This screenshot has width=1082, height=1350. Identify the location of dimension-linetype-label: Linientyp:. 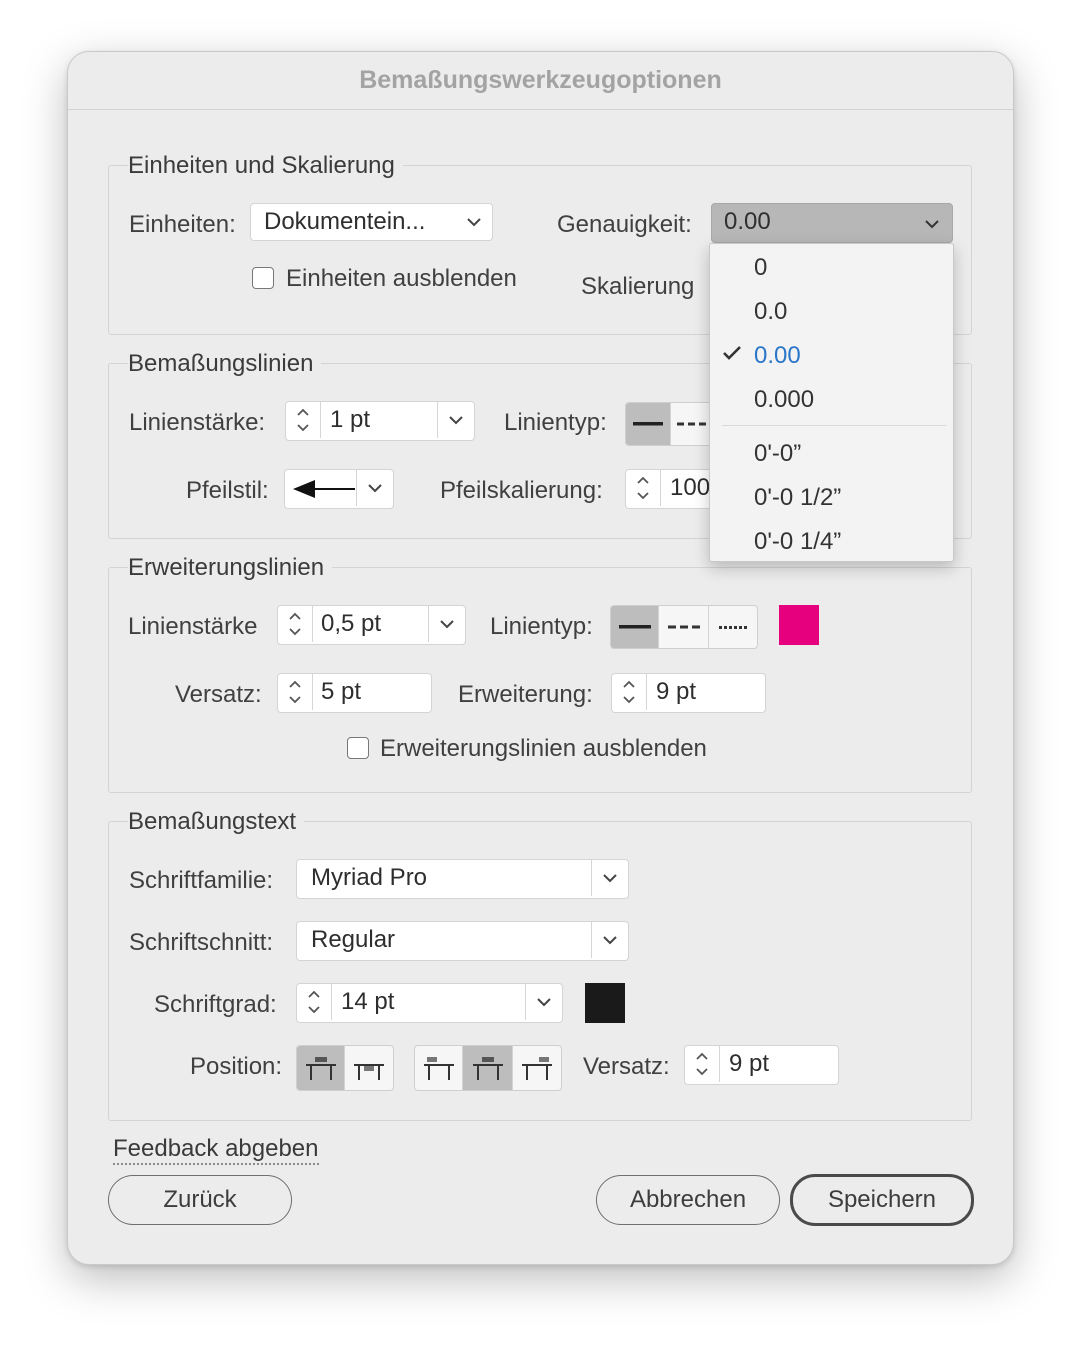
(555, 422).